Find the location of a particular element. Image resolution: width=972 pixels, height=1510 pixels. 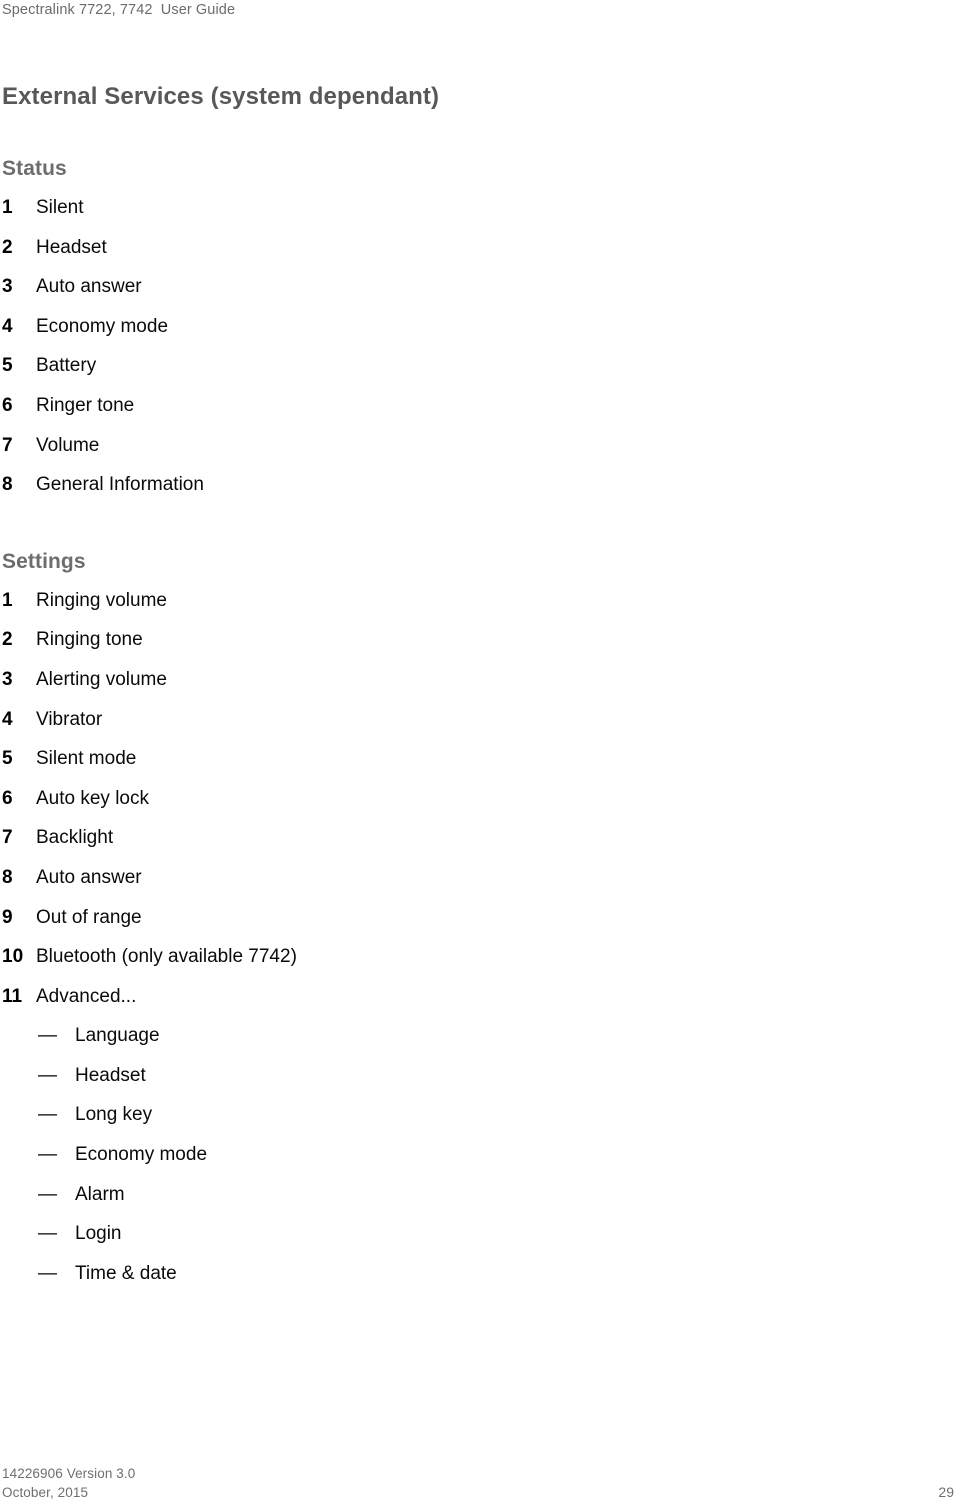

list-item-label: Silent is located at coordinates (60, 207).